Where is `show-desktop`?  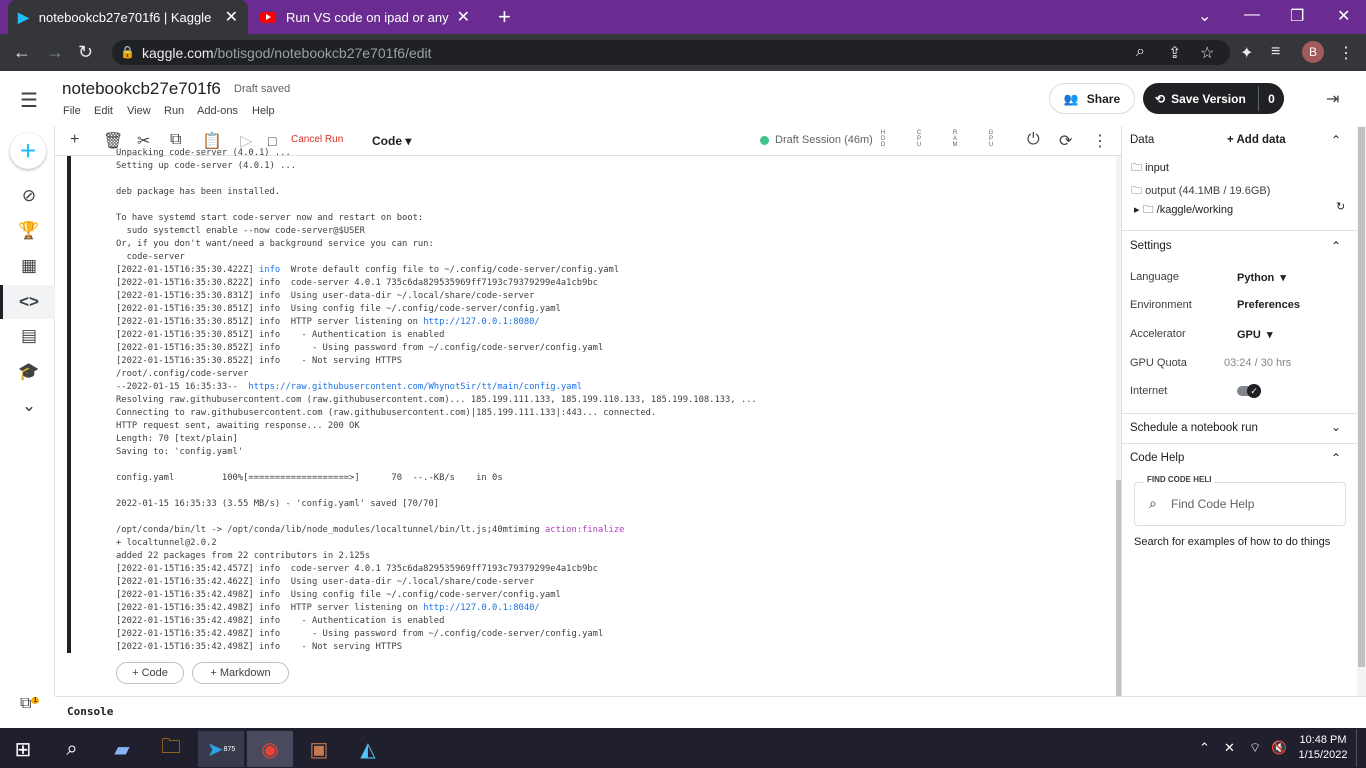 show-desktop is located at coordinates (1361, 748).